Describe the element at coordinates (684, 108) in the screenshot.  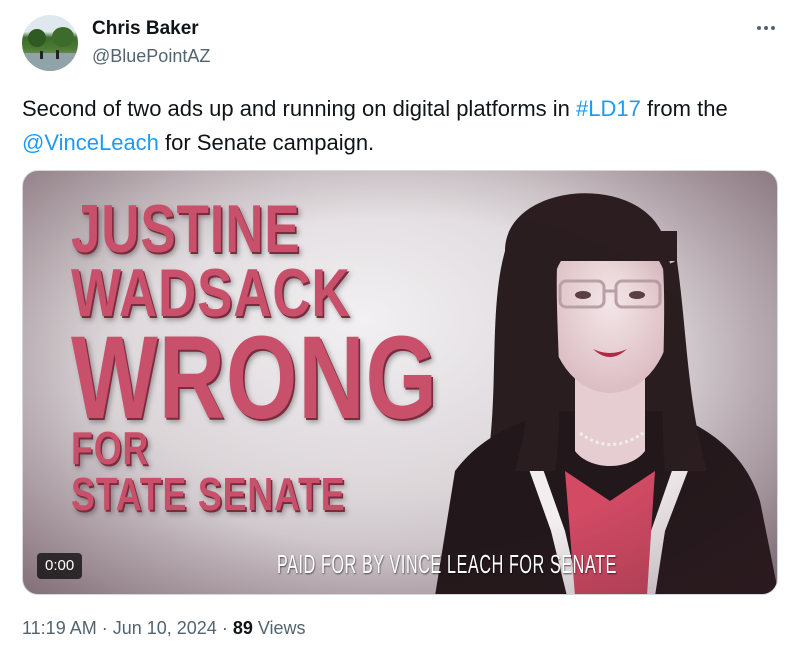
I see `tweet-text-part: from the` at that location.